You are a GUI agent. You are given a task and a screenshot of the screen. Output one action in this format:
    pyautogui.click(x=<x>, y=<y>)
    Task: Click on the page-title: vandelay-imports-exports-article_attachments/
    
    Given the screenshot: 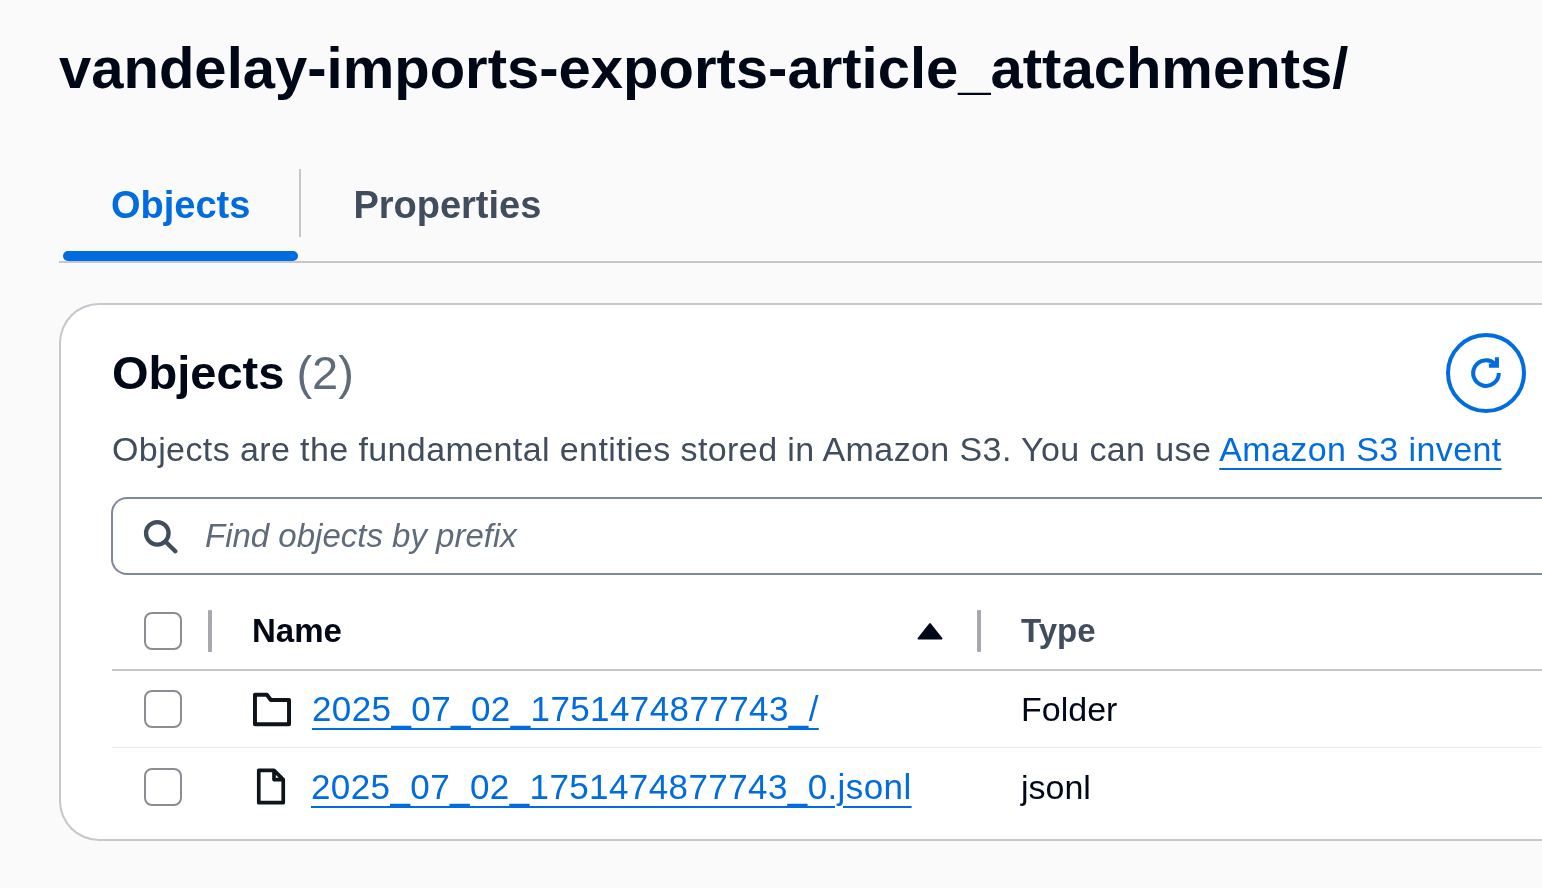 What is the action you would take?
    pyautogui.click(x=704, y=68)
    